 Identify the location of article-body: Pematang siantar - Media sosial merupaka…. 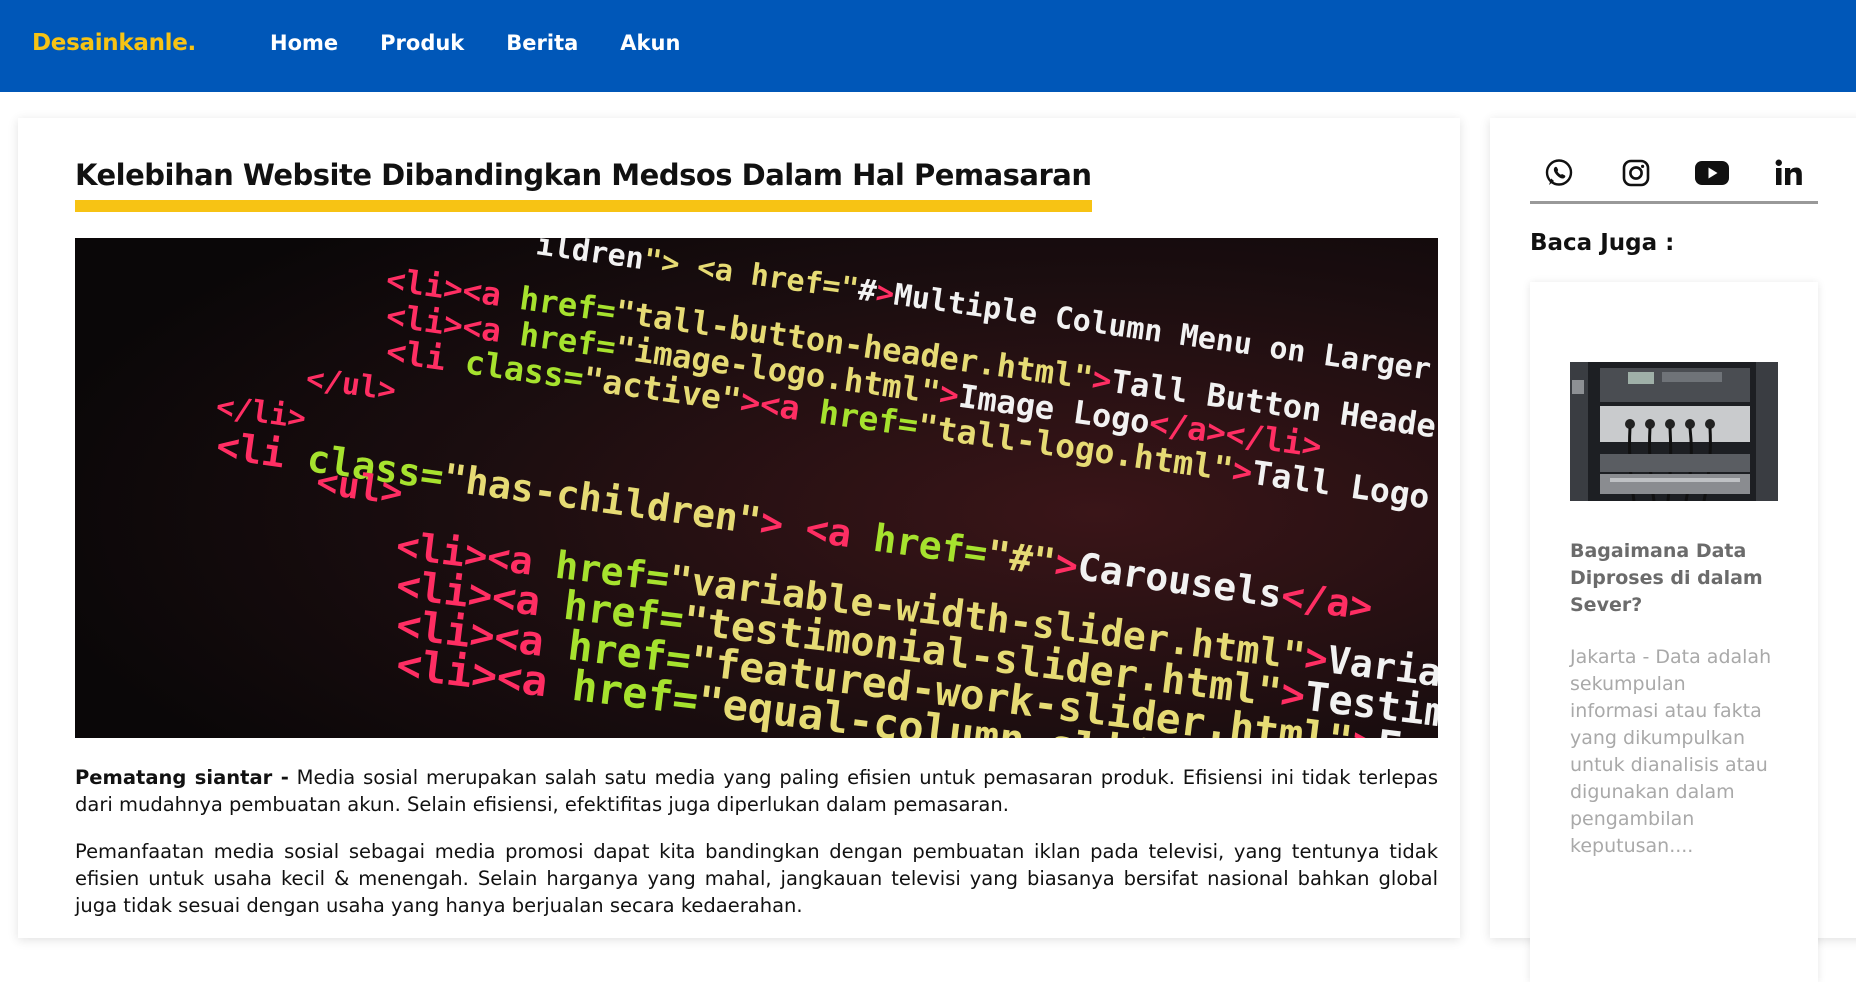
(756, 851).